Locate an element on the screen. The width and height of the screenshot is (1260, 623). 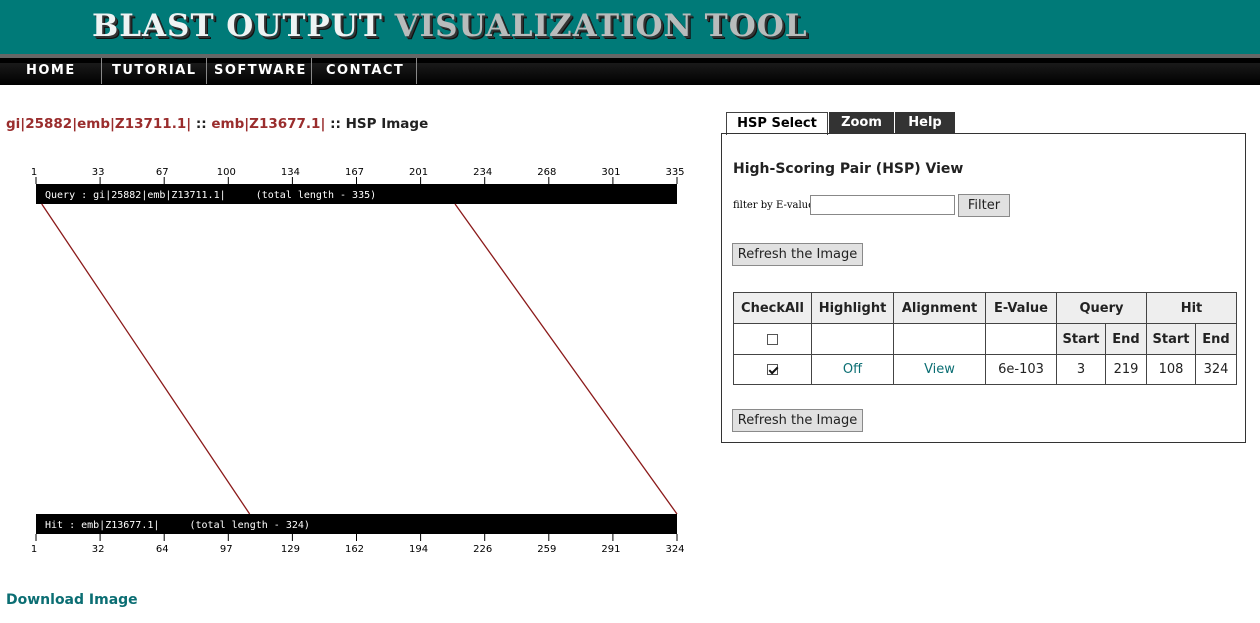
query-axis: 1 33 67 100 134 167 201 234 268 301 335 is located at coordinates (358, 175).